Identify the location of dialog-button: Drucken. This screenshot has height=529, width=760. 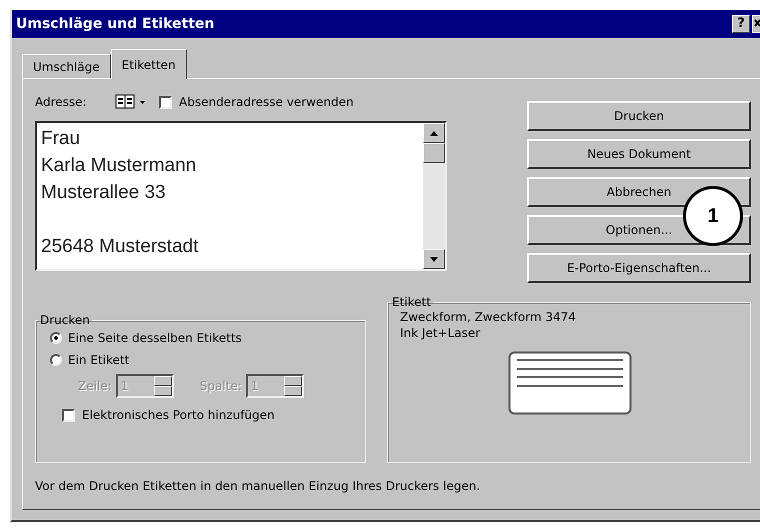
(639, 116).